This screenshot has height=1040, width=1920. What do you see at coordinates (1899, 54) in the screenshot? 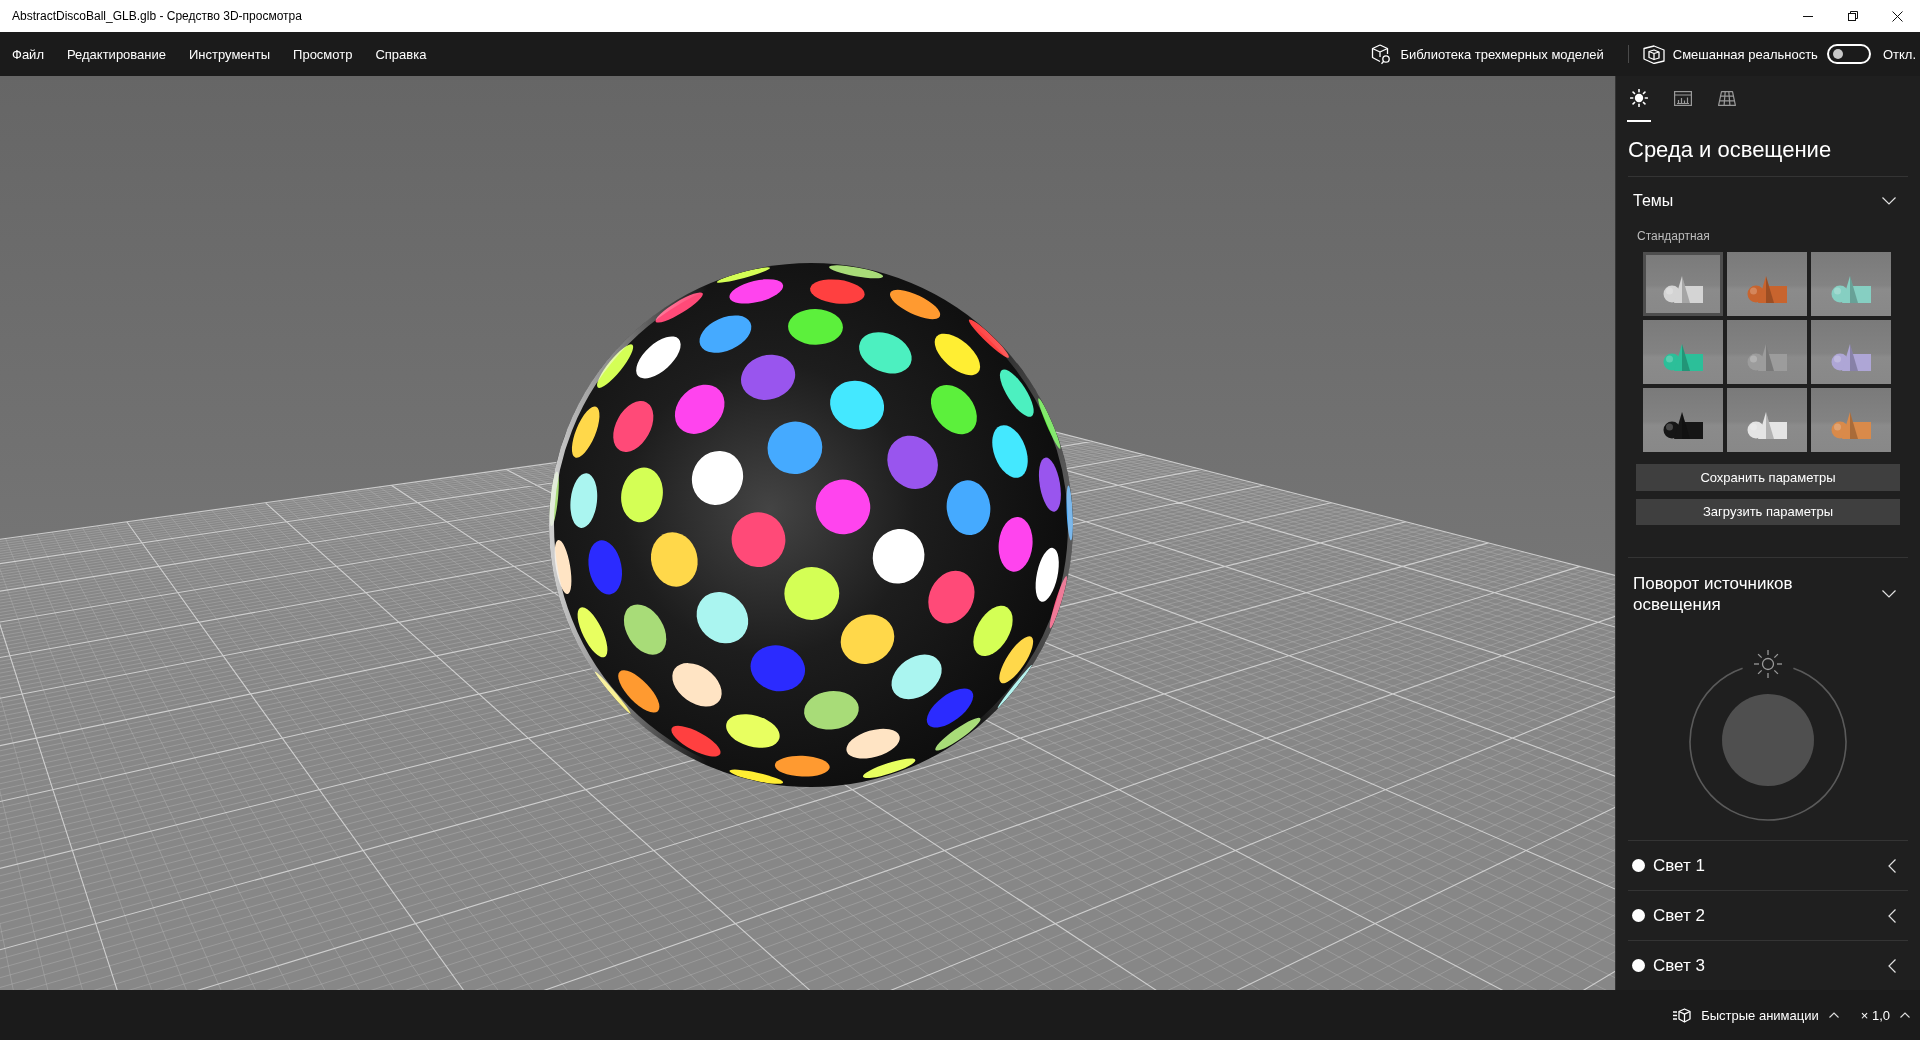
I see `toggle-state-label: Откл.` at bounding box center [1899, 54].